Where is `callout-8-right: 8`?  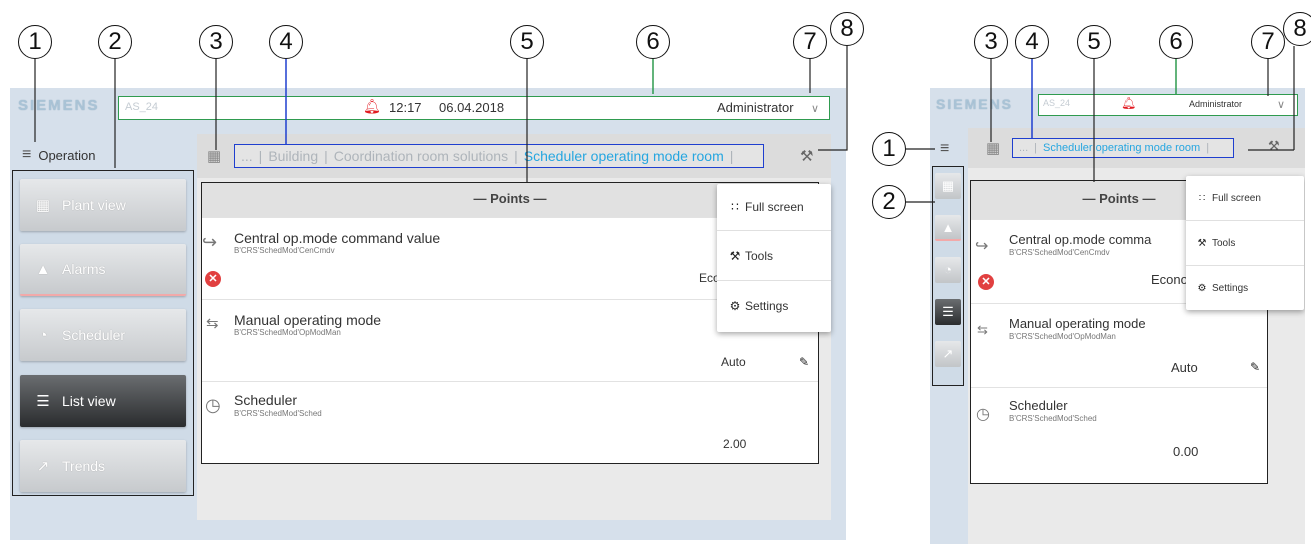 callout-8-right: 8 is located at coordinates (1297, 29).